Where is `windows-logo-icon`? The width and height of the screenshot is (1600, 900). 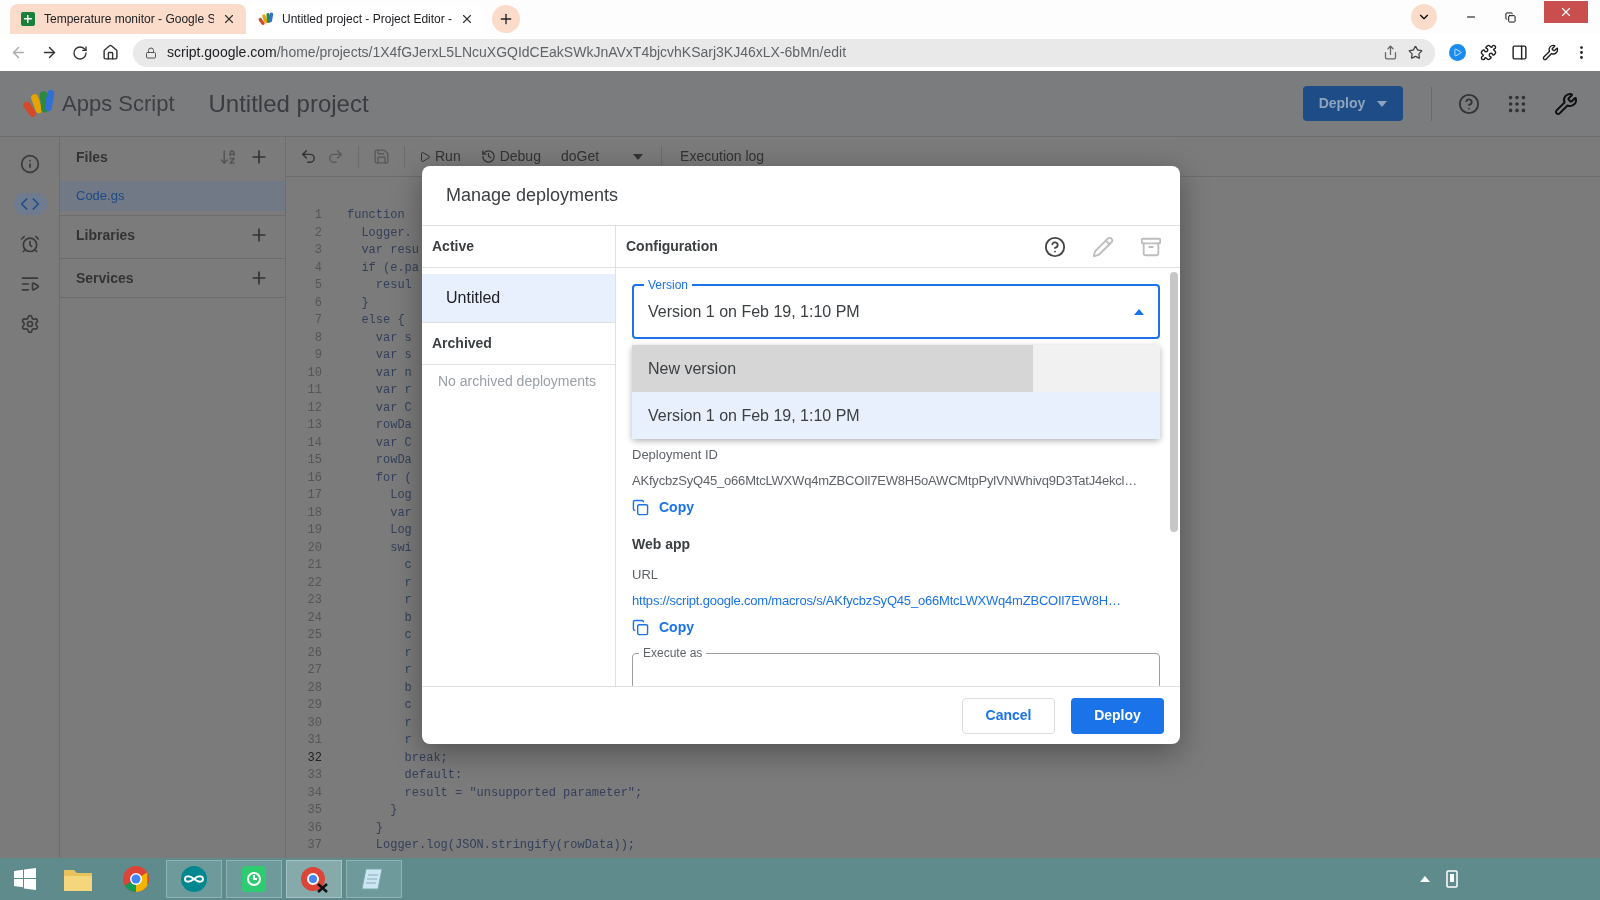 windows-logo-icon is located at coordinates (25, 879).